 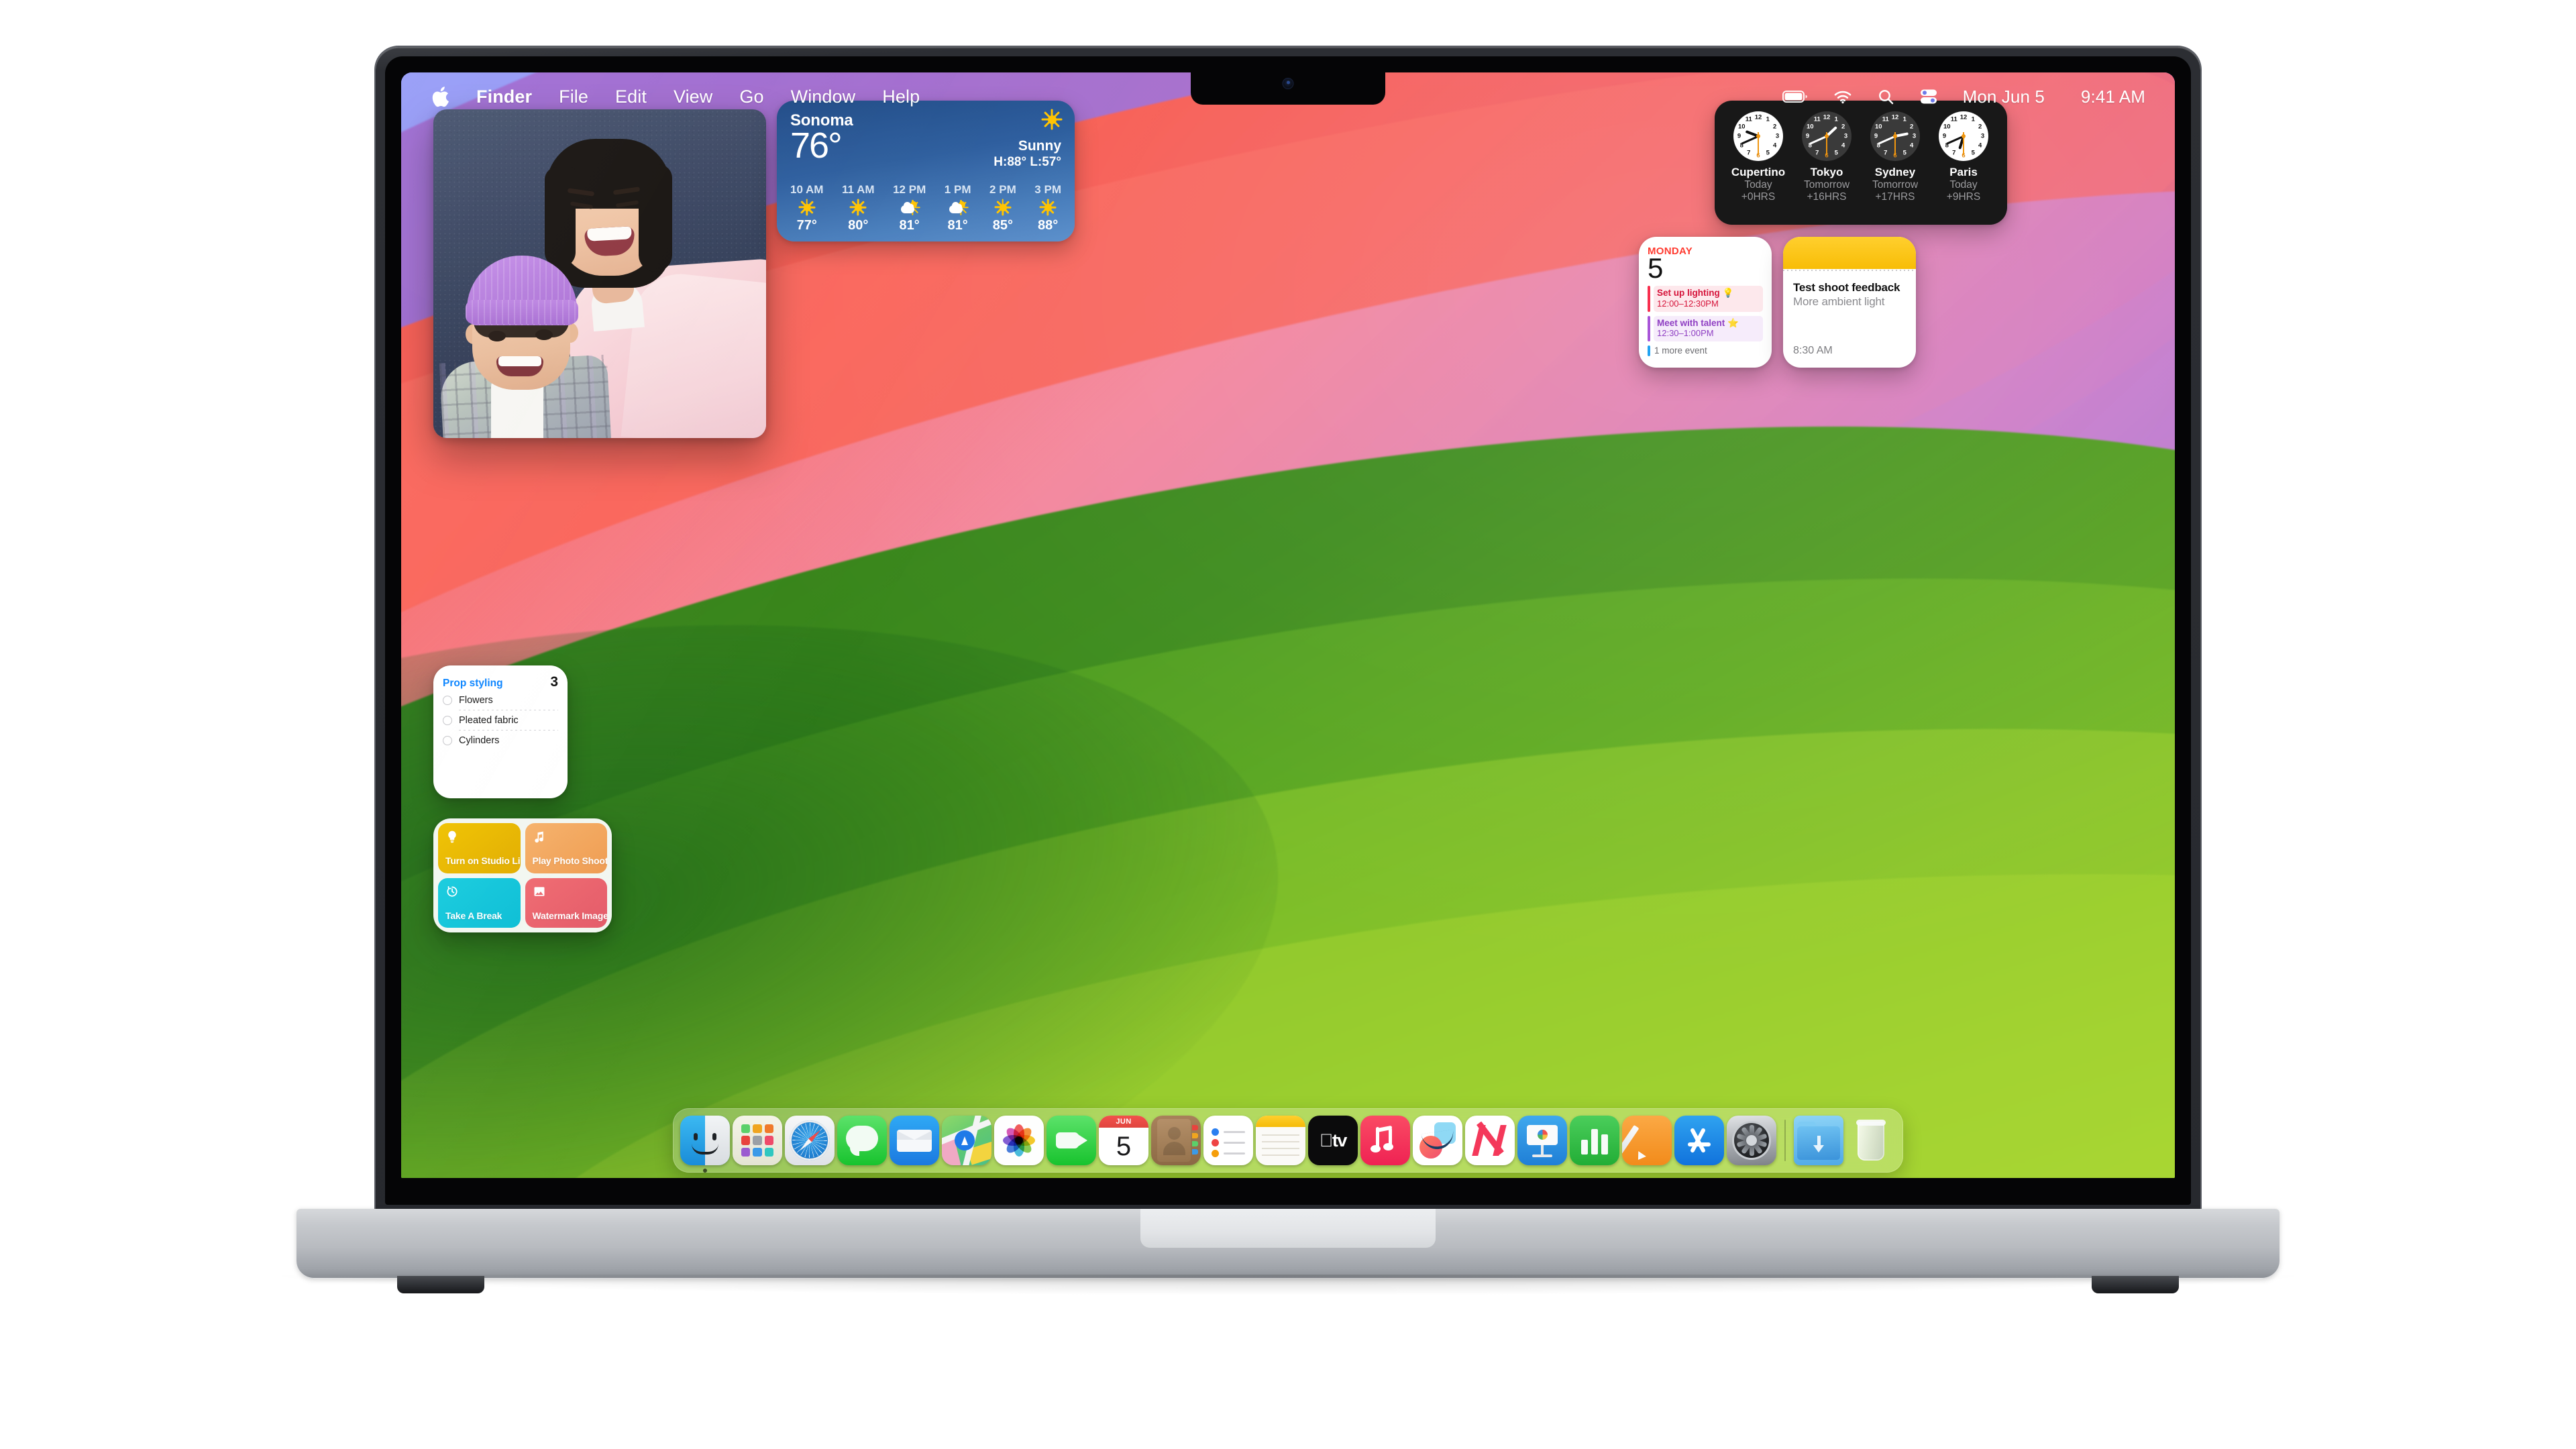 What do you see at coordinates (957, 225) in the screenshot?
I see `hour-temp: 81°` at bounding box center [957, 225].